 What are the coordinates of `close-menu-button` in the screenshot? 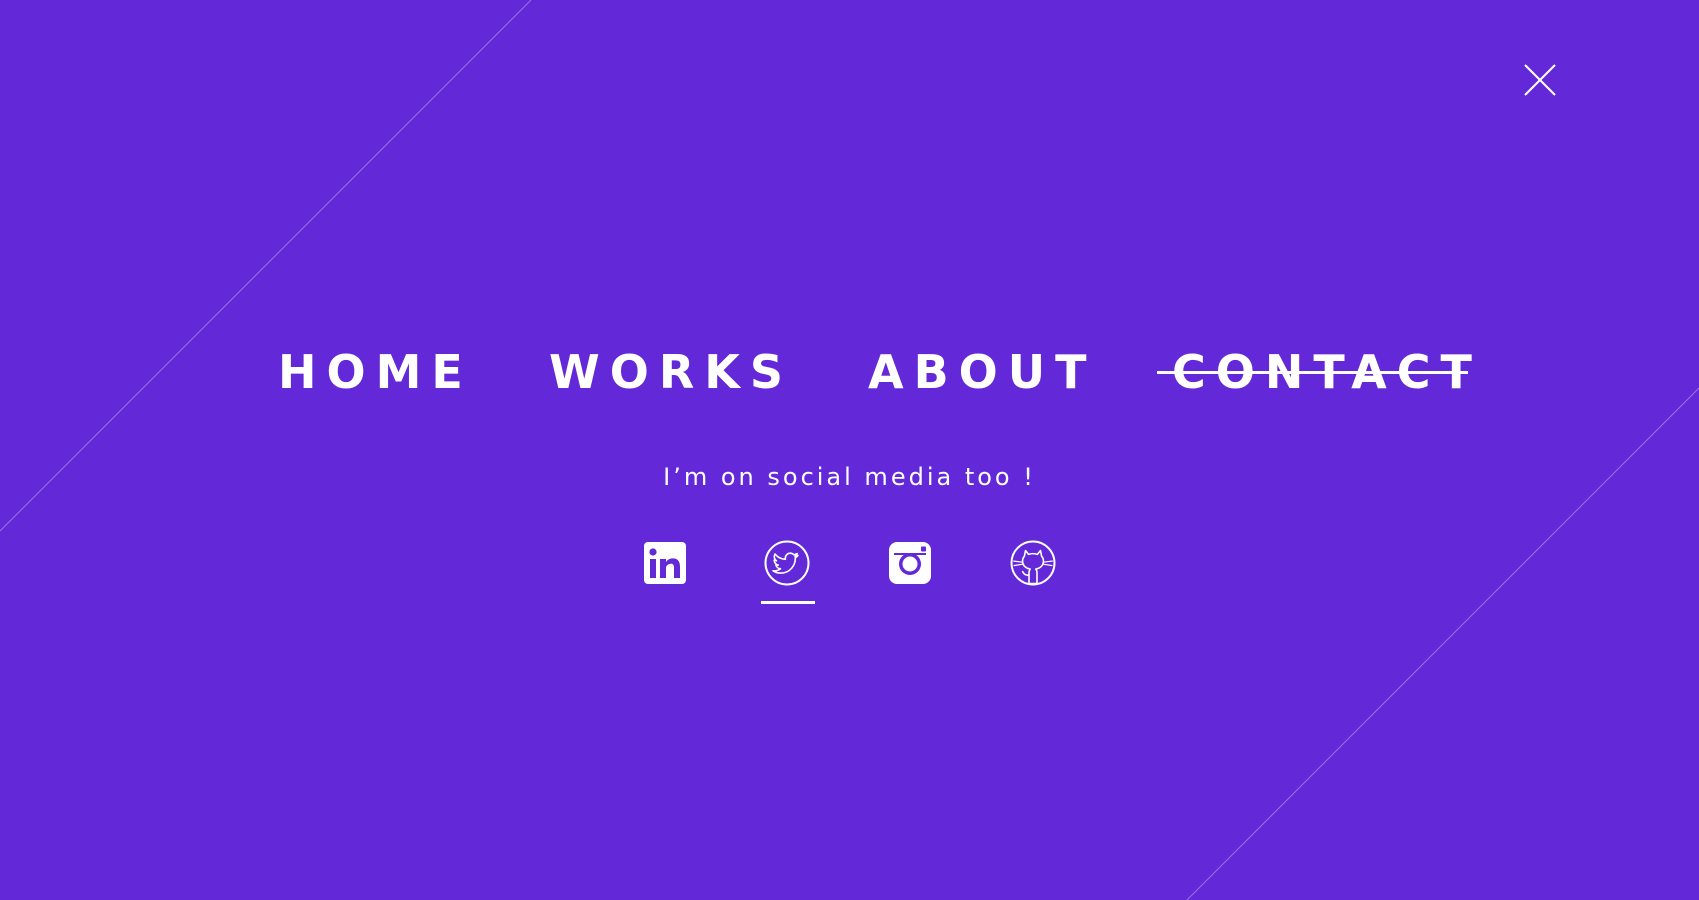 It's located at (1540, 80).